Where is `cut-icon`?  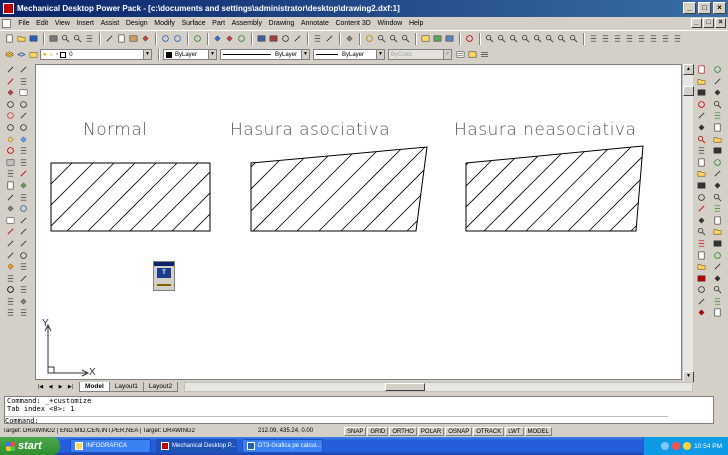 cut-icon is located at coordinates (109, 38).